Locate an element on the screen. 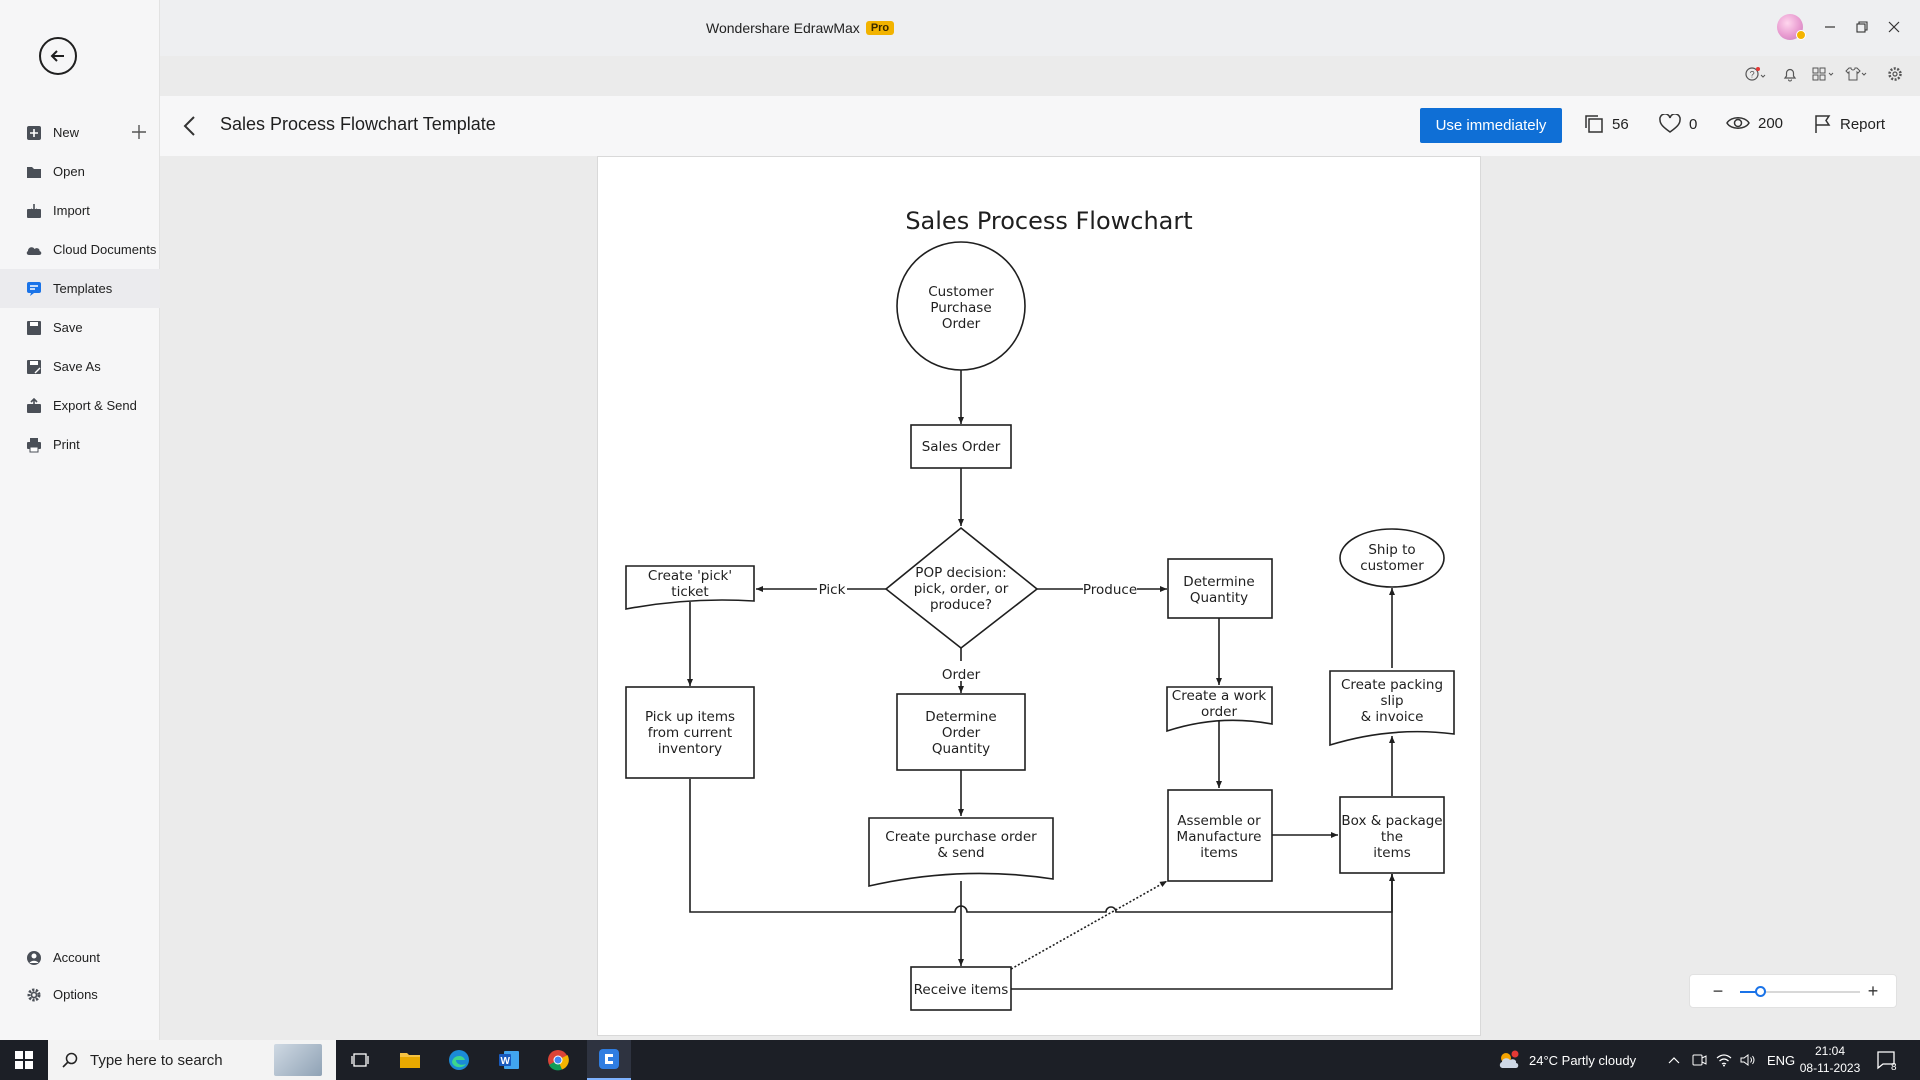  likes-count: 0 is located at coordinates (1693, 124).